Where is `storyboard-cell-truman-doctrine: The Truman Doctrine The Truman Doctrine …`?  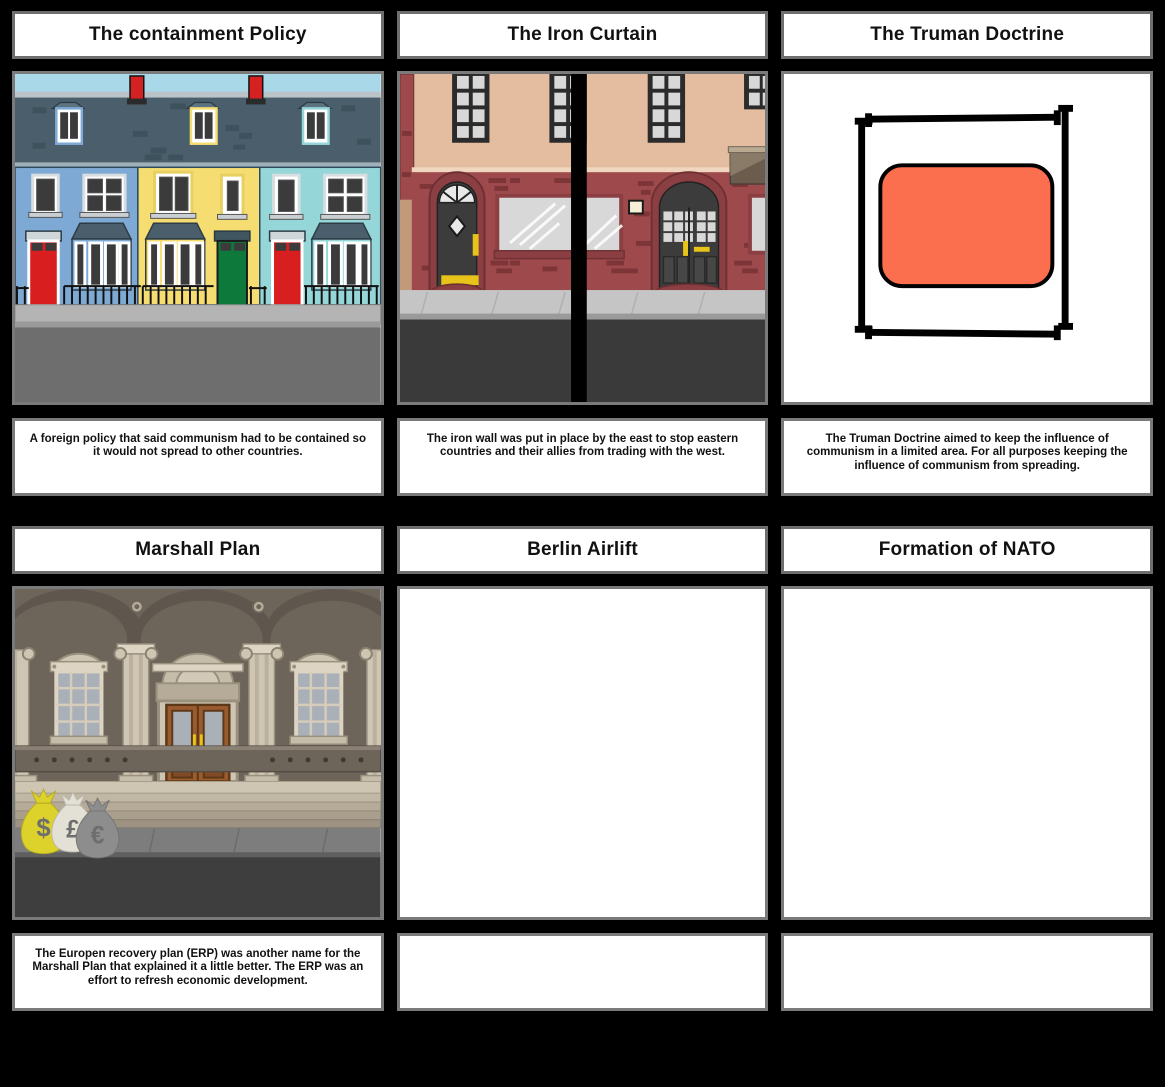 storyboard-cell-truman-doctrine: The Truman Doctrine The Truman Doctrine … is located at coordinates (967, 253).